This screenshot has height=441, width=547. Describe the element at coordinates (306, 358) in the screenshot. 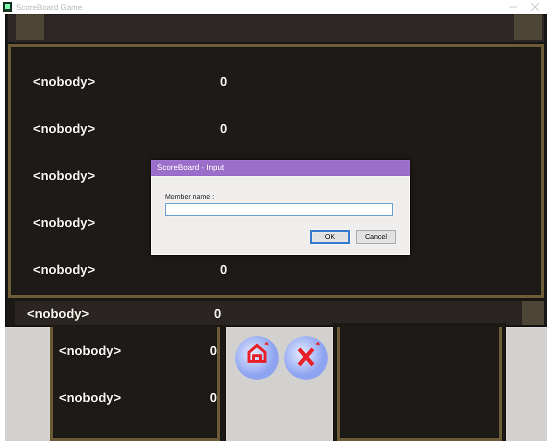

I see `close-button` at that location.